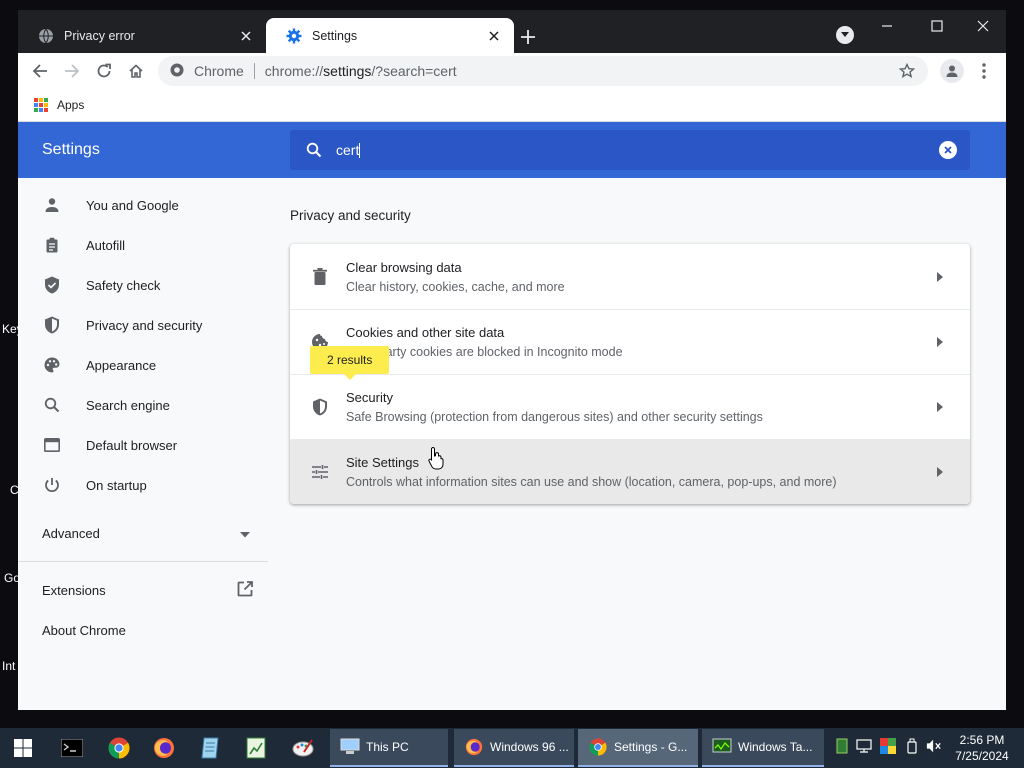 Image resolution: width=1024 pixels, height=768 pixels. What do you see at coordinates (132, 205) in the screenshot?
I see `sidebar-item-label: You and Google` at bounding box center [132, 205].